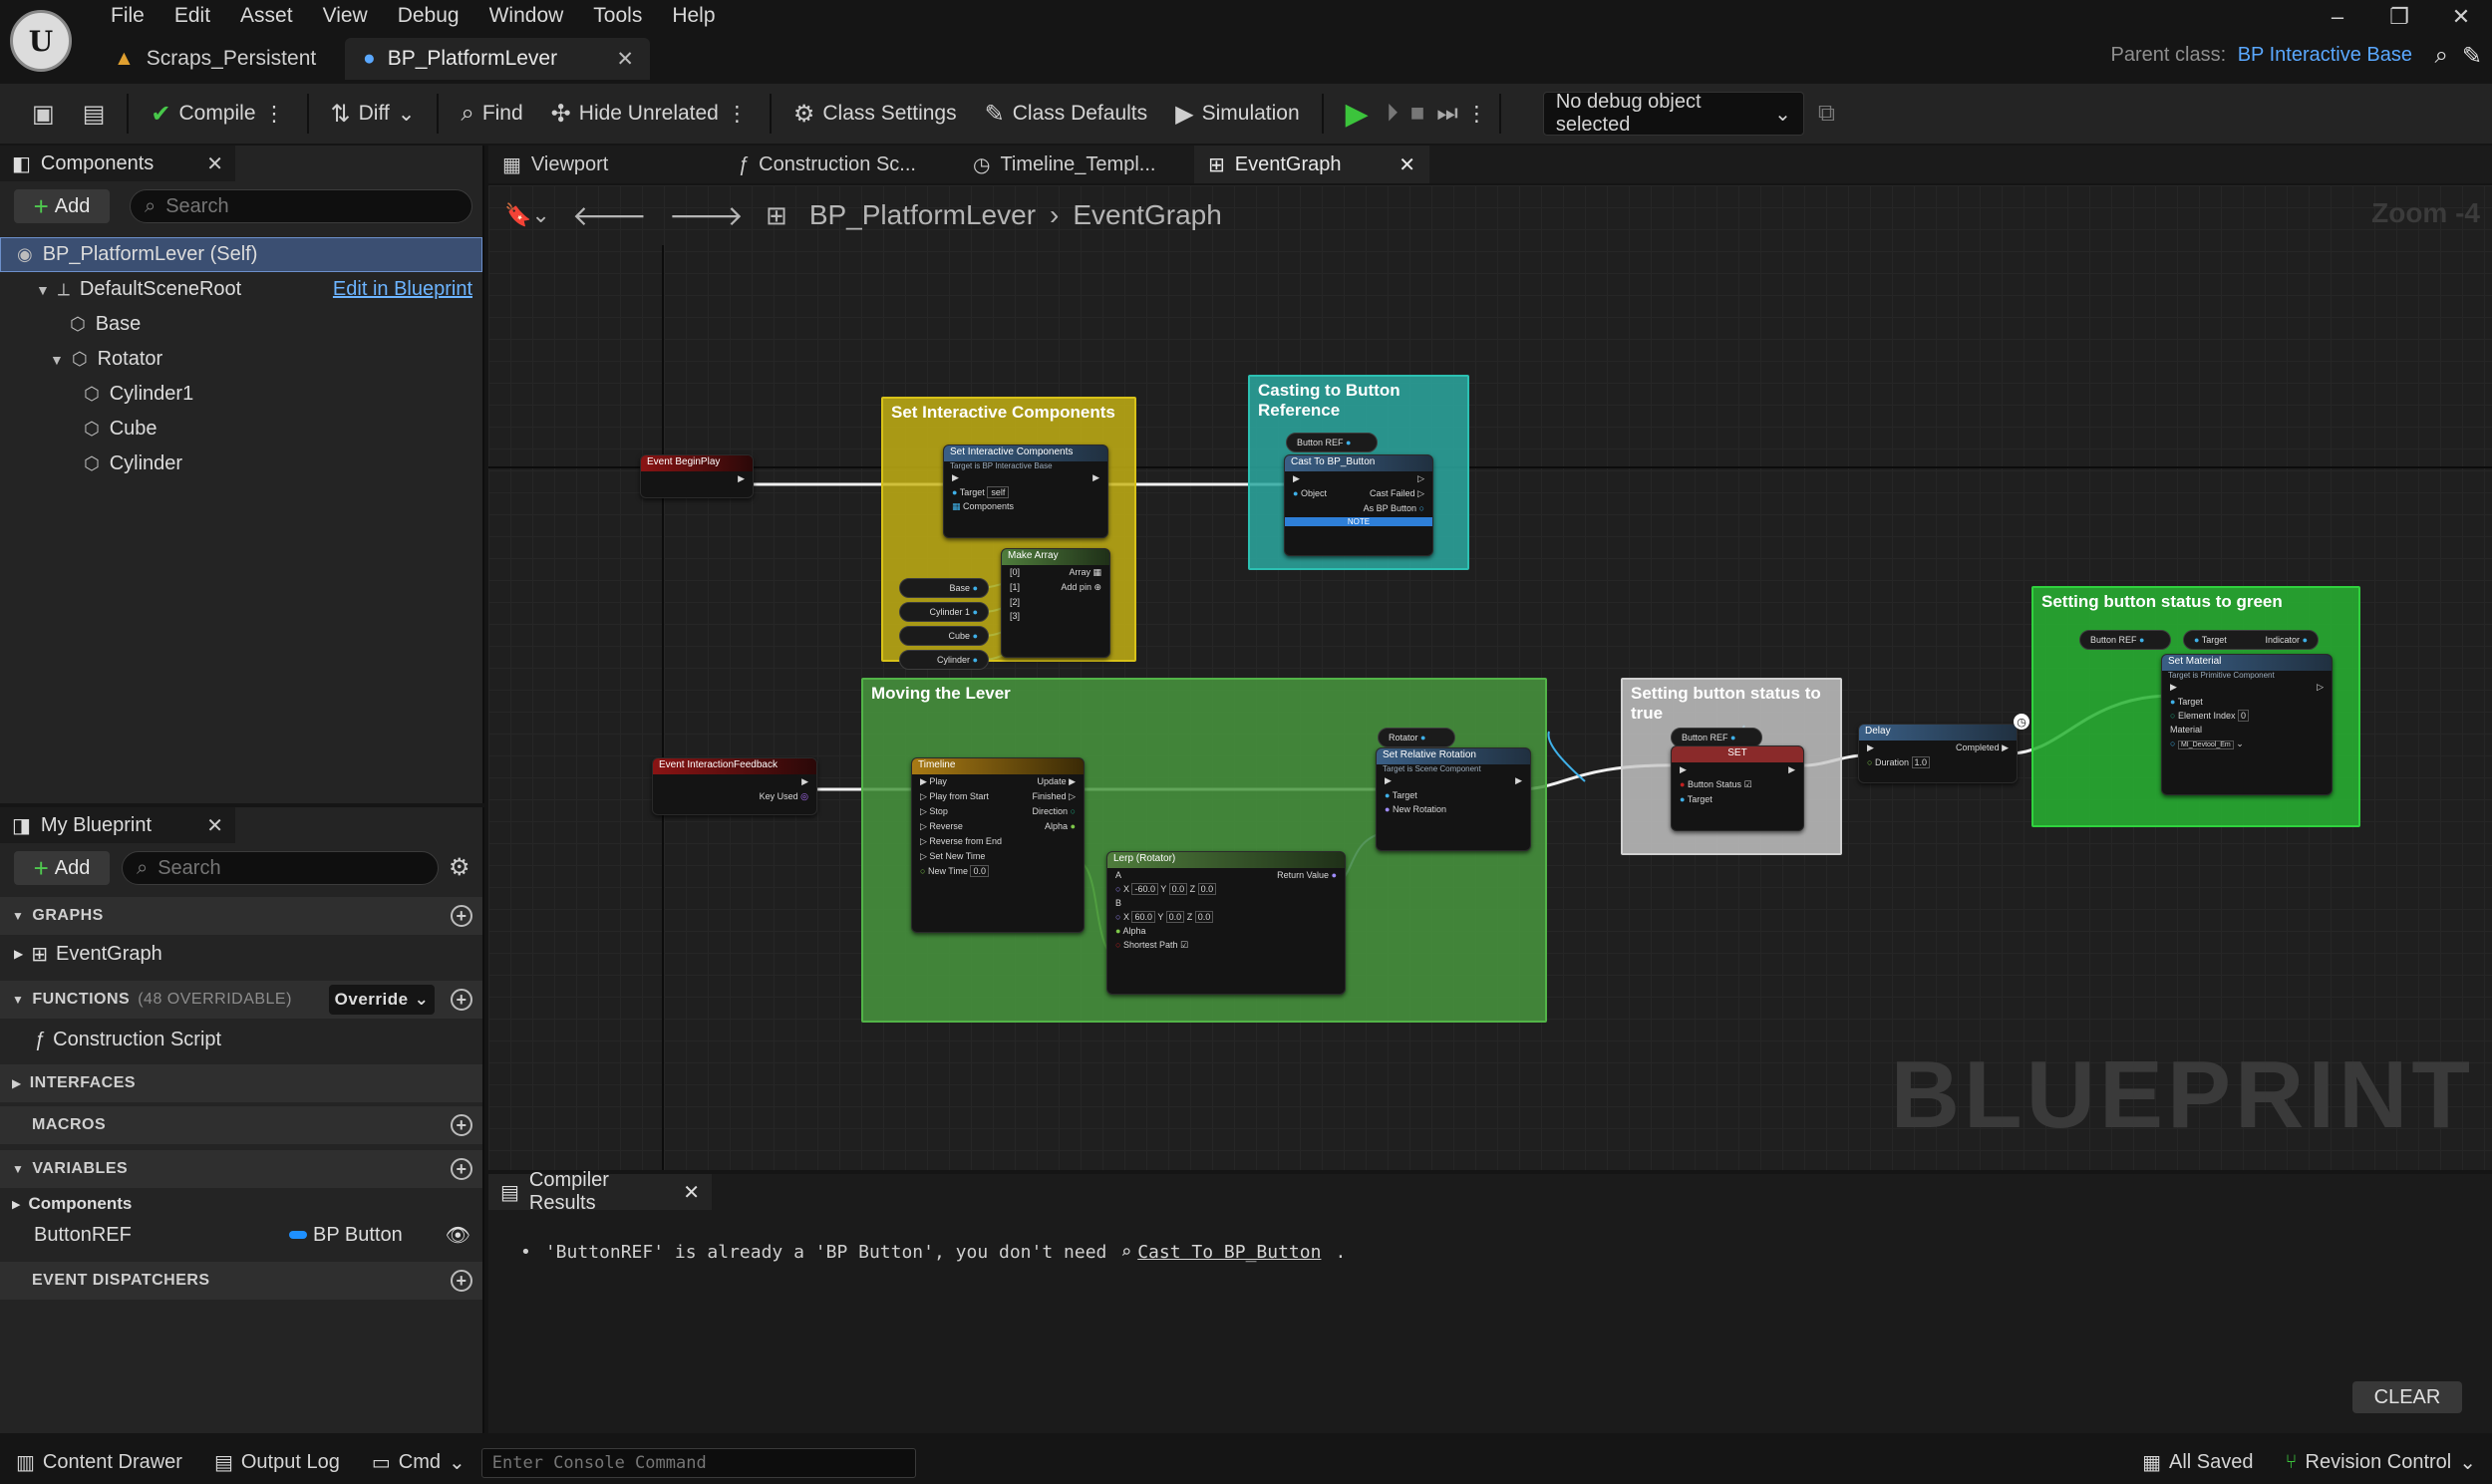 The image size is (2492, 1484). I want to click on node-event-beginplay: Event BeginPlay ▶, so click(697, 476).